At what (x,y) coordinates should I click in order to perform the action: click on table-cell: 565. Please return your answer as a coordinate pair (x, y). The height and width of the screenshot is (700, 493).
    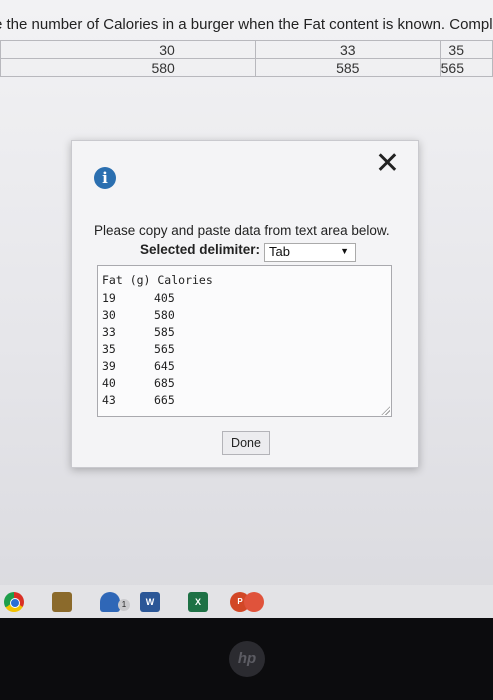
    Looking at the image, I should click on (466, 67).